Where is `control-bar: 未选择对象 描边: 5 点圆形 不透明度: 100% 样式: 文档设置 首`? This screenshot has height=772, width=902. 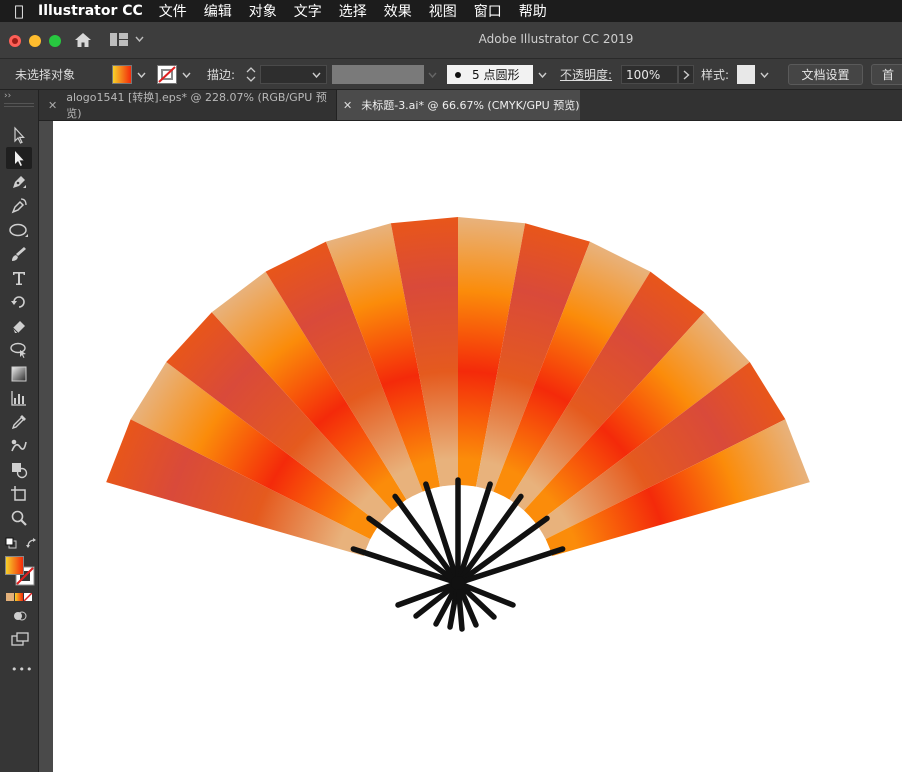
control-bar: 未选择对象 描边: 5 点圆形 不透明度: 100% 样式: 文档设置 首 is located at coordinates (451, 74).